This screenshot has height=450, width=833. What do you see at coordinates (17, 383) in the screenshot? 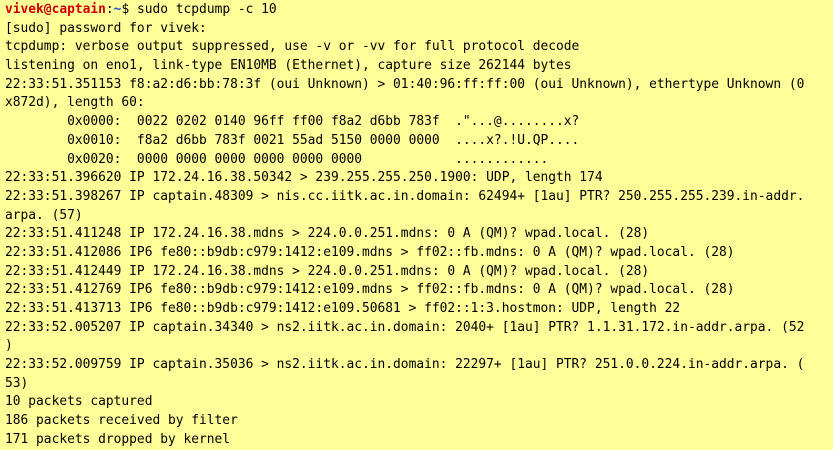
I see `output-line: 53)` at bounding box center [17, 383].